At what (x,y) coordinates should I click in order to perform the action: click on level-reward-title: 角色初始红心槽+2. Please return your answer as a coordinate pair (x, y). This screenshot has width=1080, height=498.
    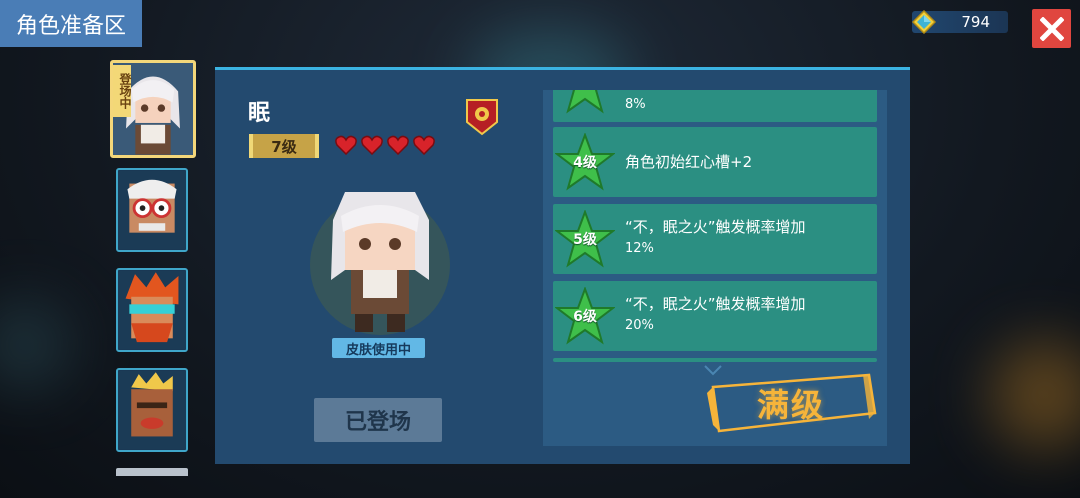
    Looking at the image, I should click on (689, 162).